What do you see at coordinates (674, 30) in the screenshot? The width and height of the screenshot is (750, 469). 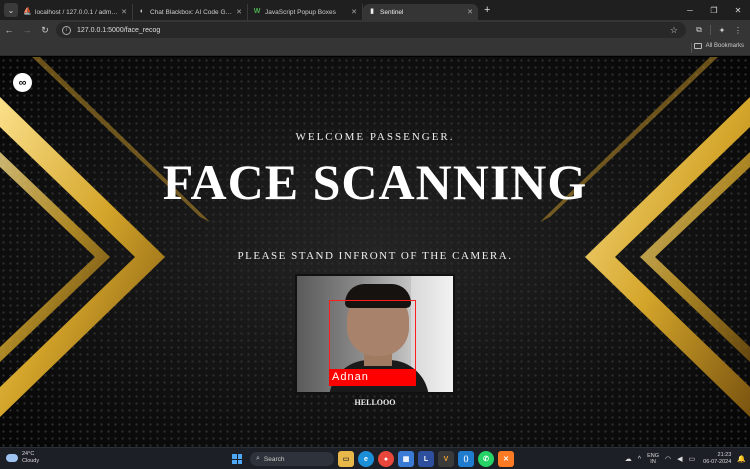 I see `bookmark-star-icon: ☆` at bounding box center [674, 30].